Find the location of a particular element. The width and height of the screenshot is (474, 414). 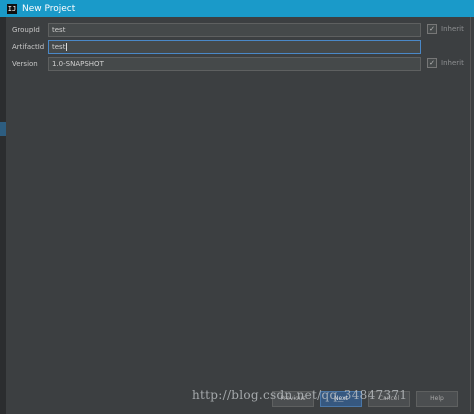

intellij-icon: IJ is located at coordinates (12, 8).